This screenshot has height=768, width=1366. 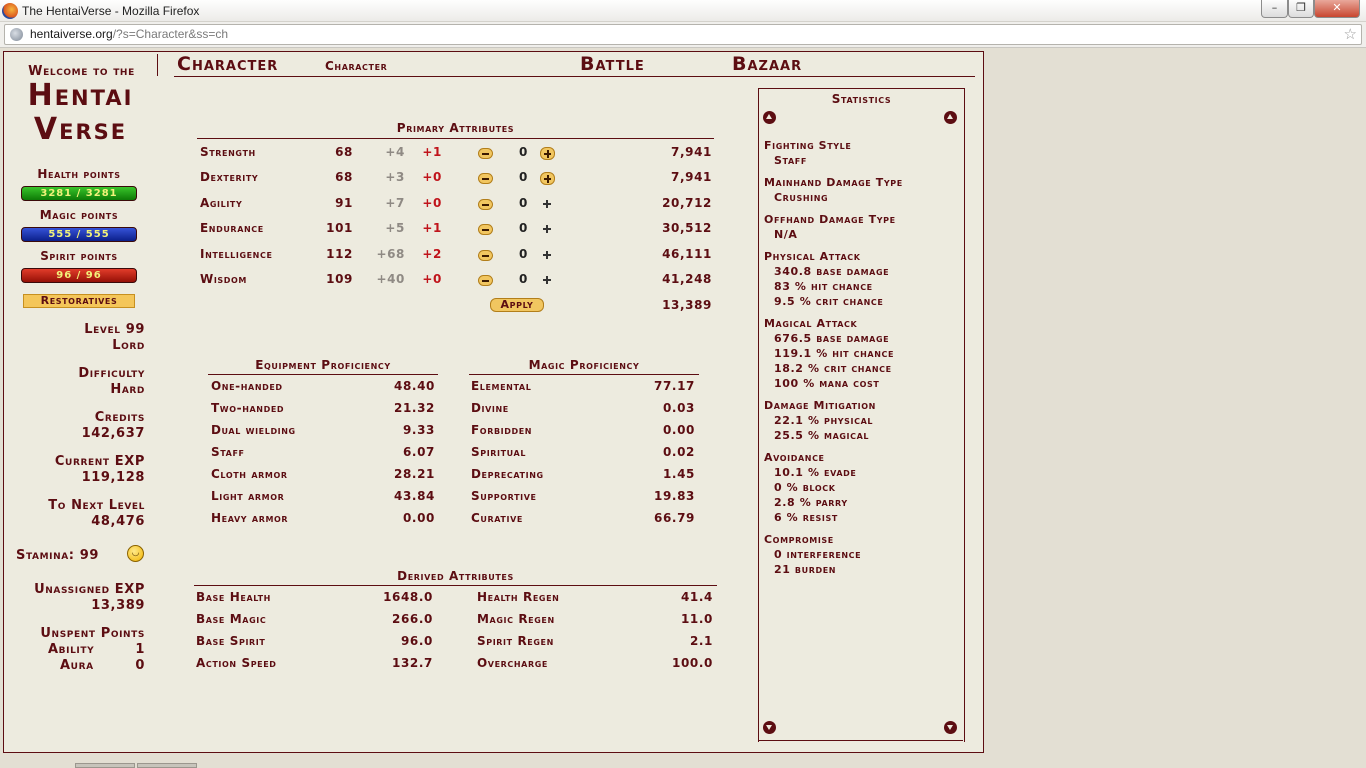 What do you see at coordinates (512, 663) in the screenshot?
I see `derived-name: Overcharge` at bounding box center [512, 663].